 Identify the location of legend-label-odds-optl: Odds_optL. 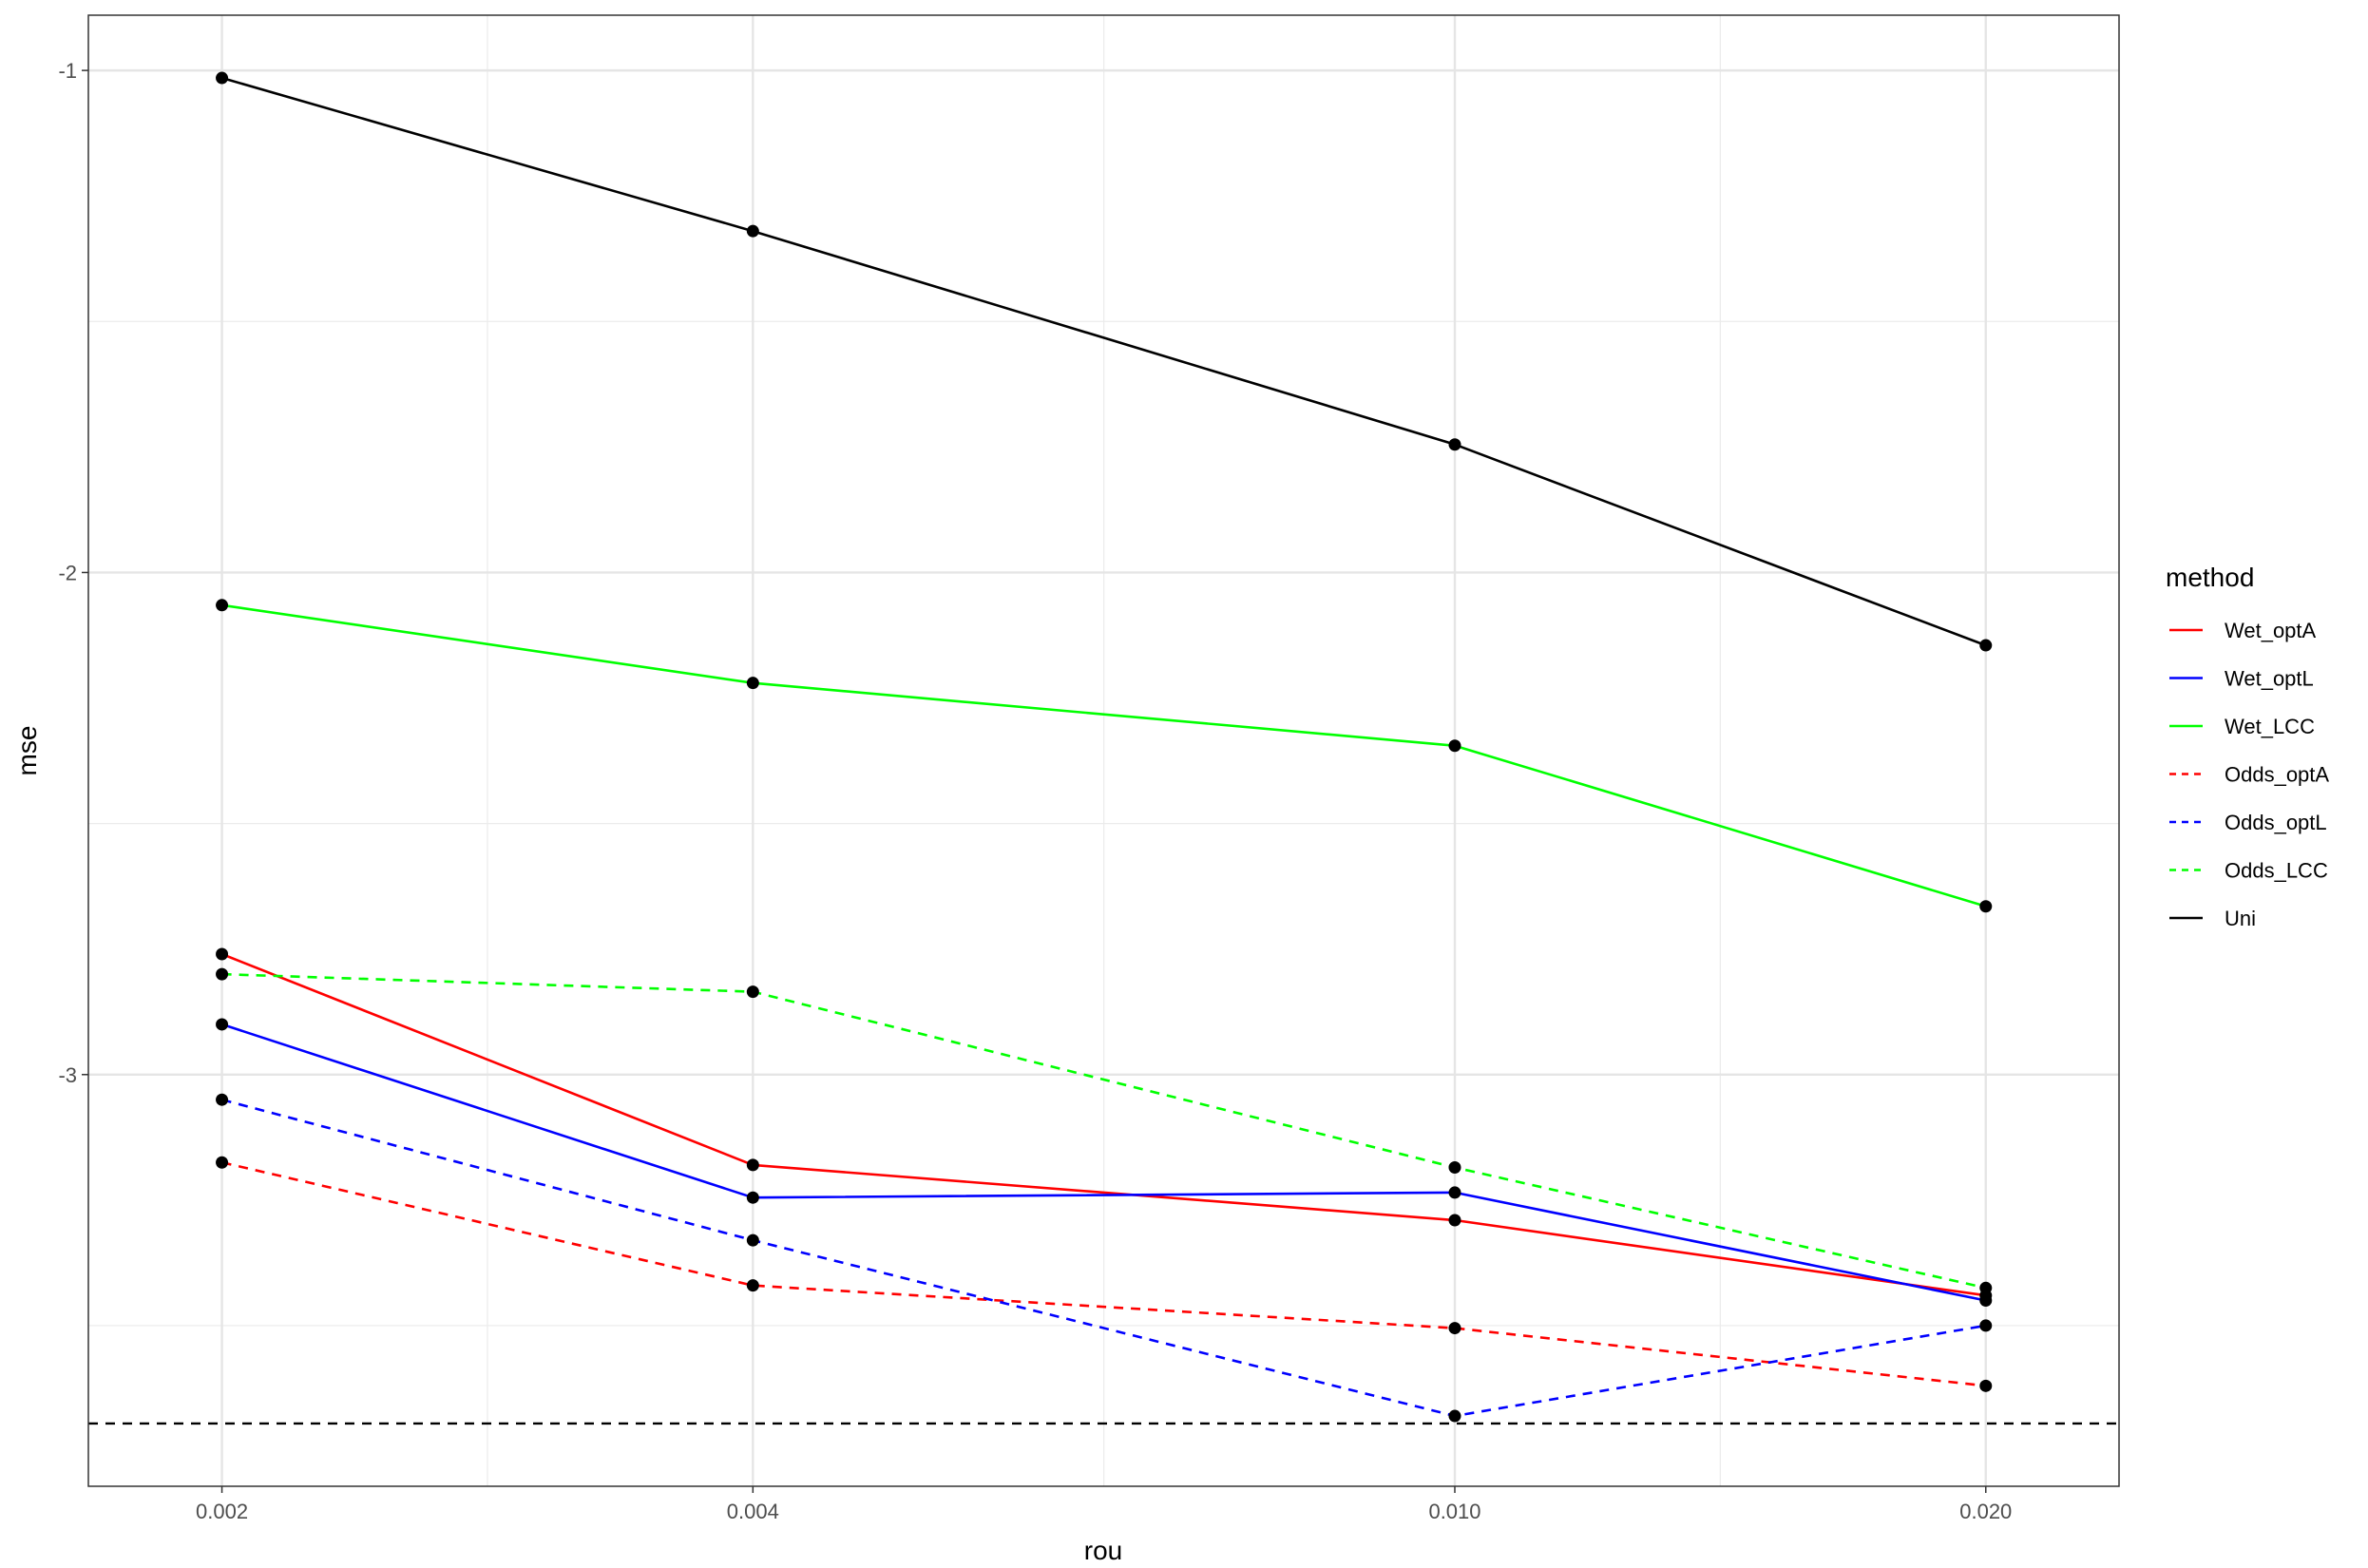
(2276, 822).